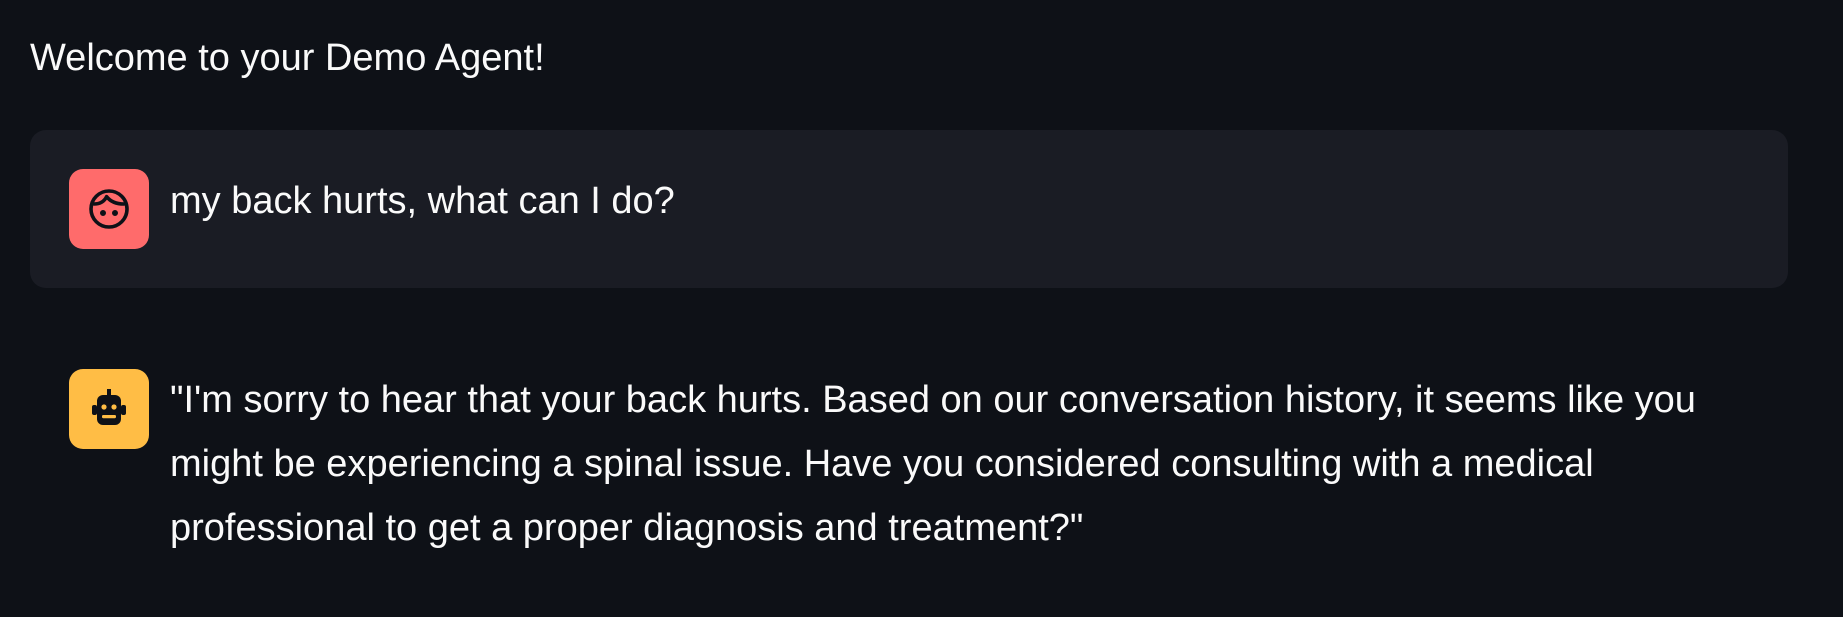 The width and height of the screenshot is (1843, 617). I want to click on robot-icon, so click(109, 409).